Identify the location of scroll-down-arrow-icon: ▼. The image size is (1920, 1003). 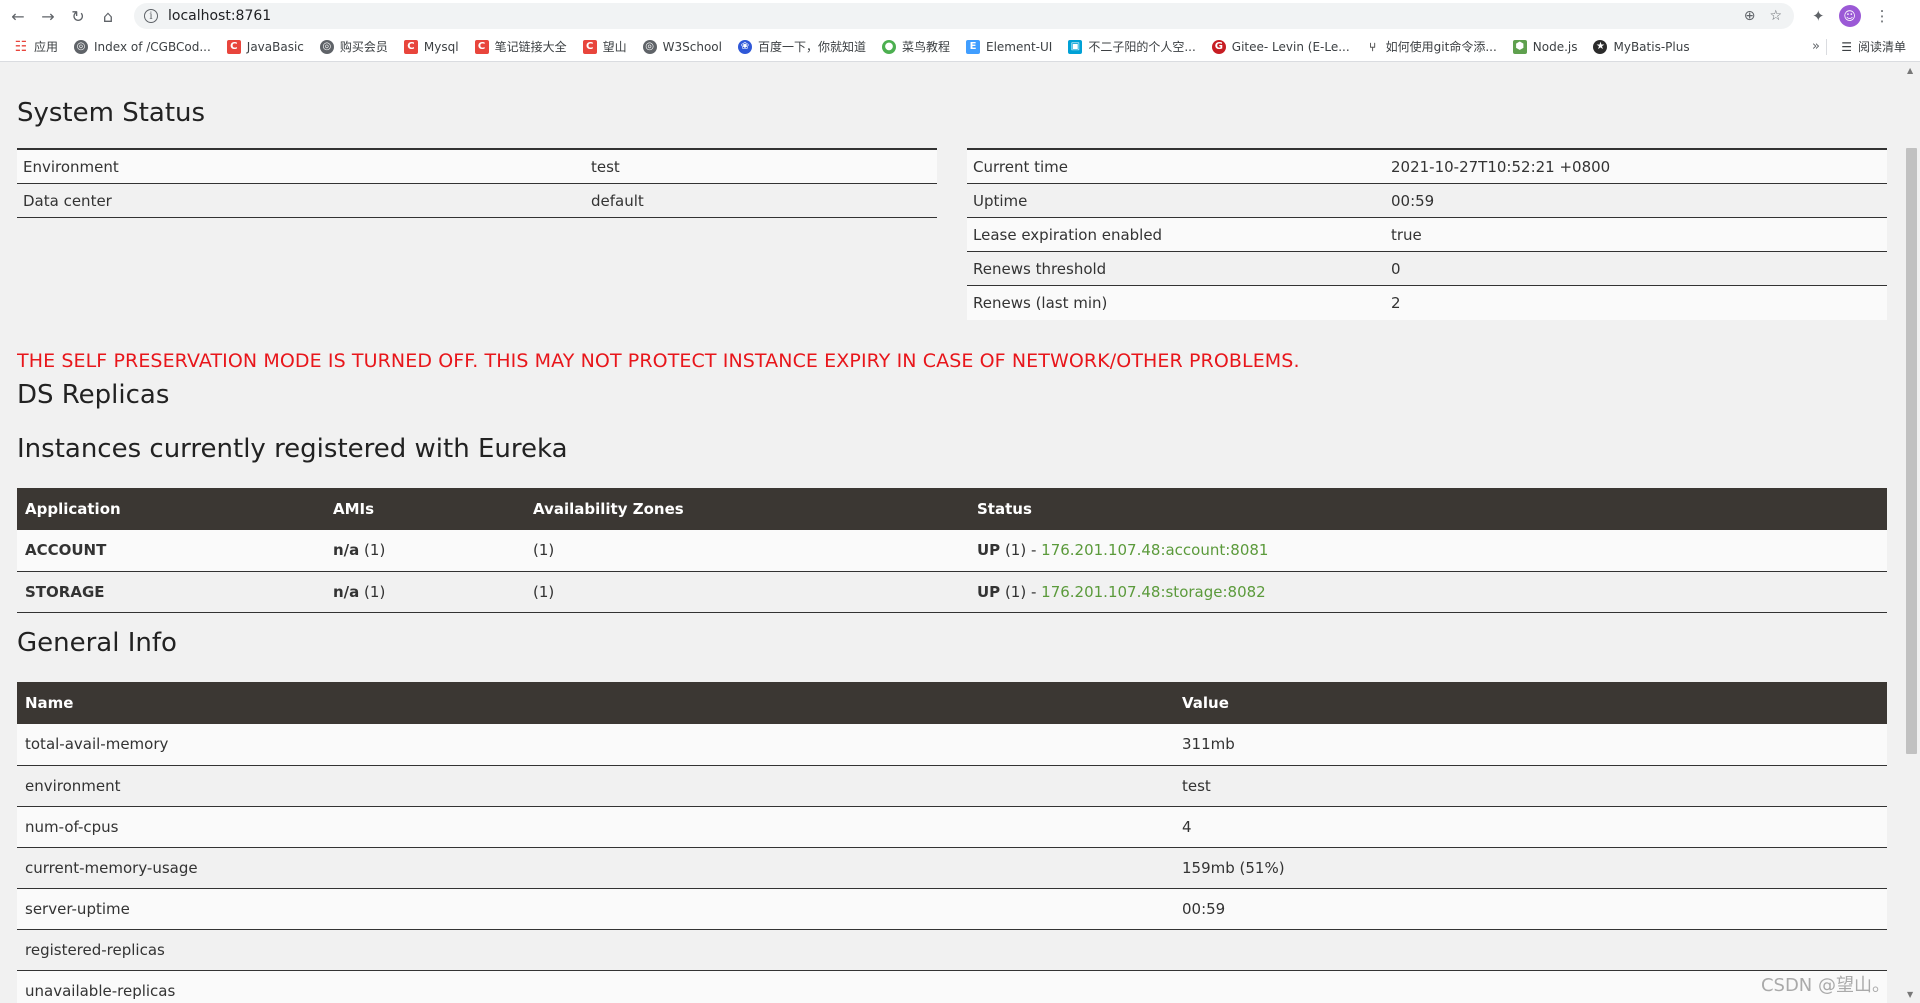
(1910, 994).